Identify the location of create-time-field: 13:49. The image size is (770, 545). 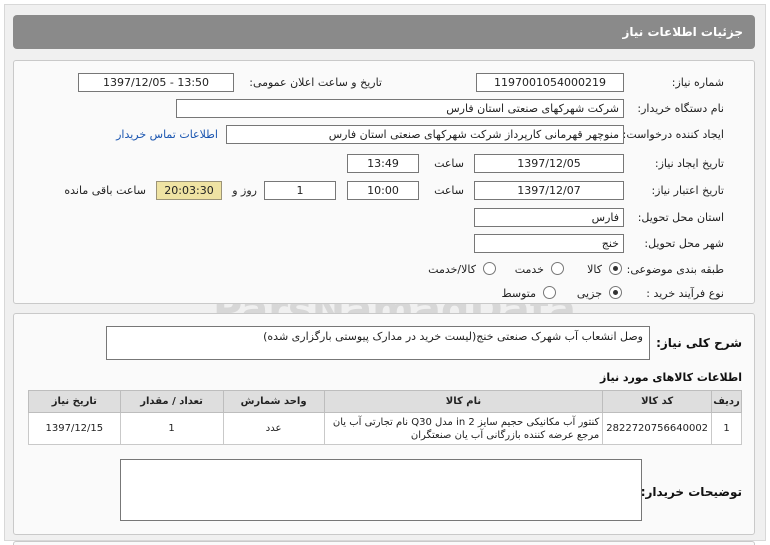
(383, 163).